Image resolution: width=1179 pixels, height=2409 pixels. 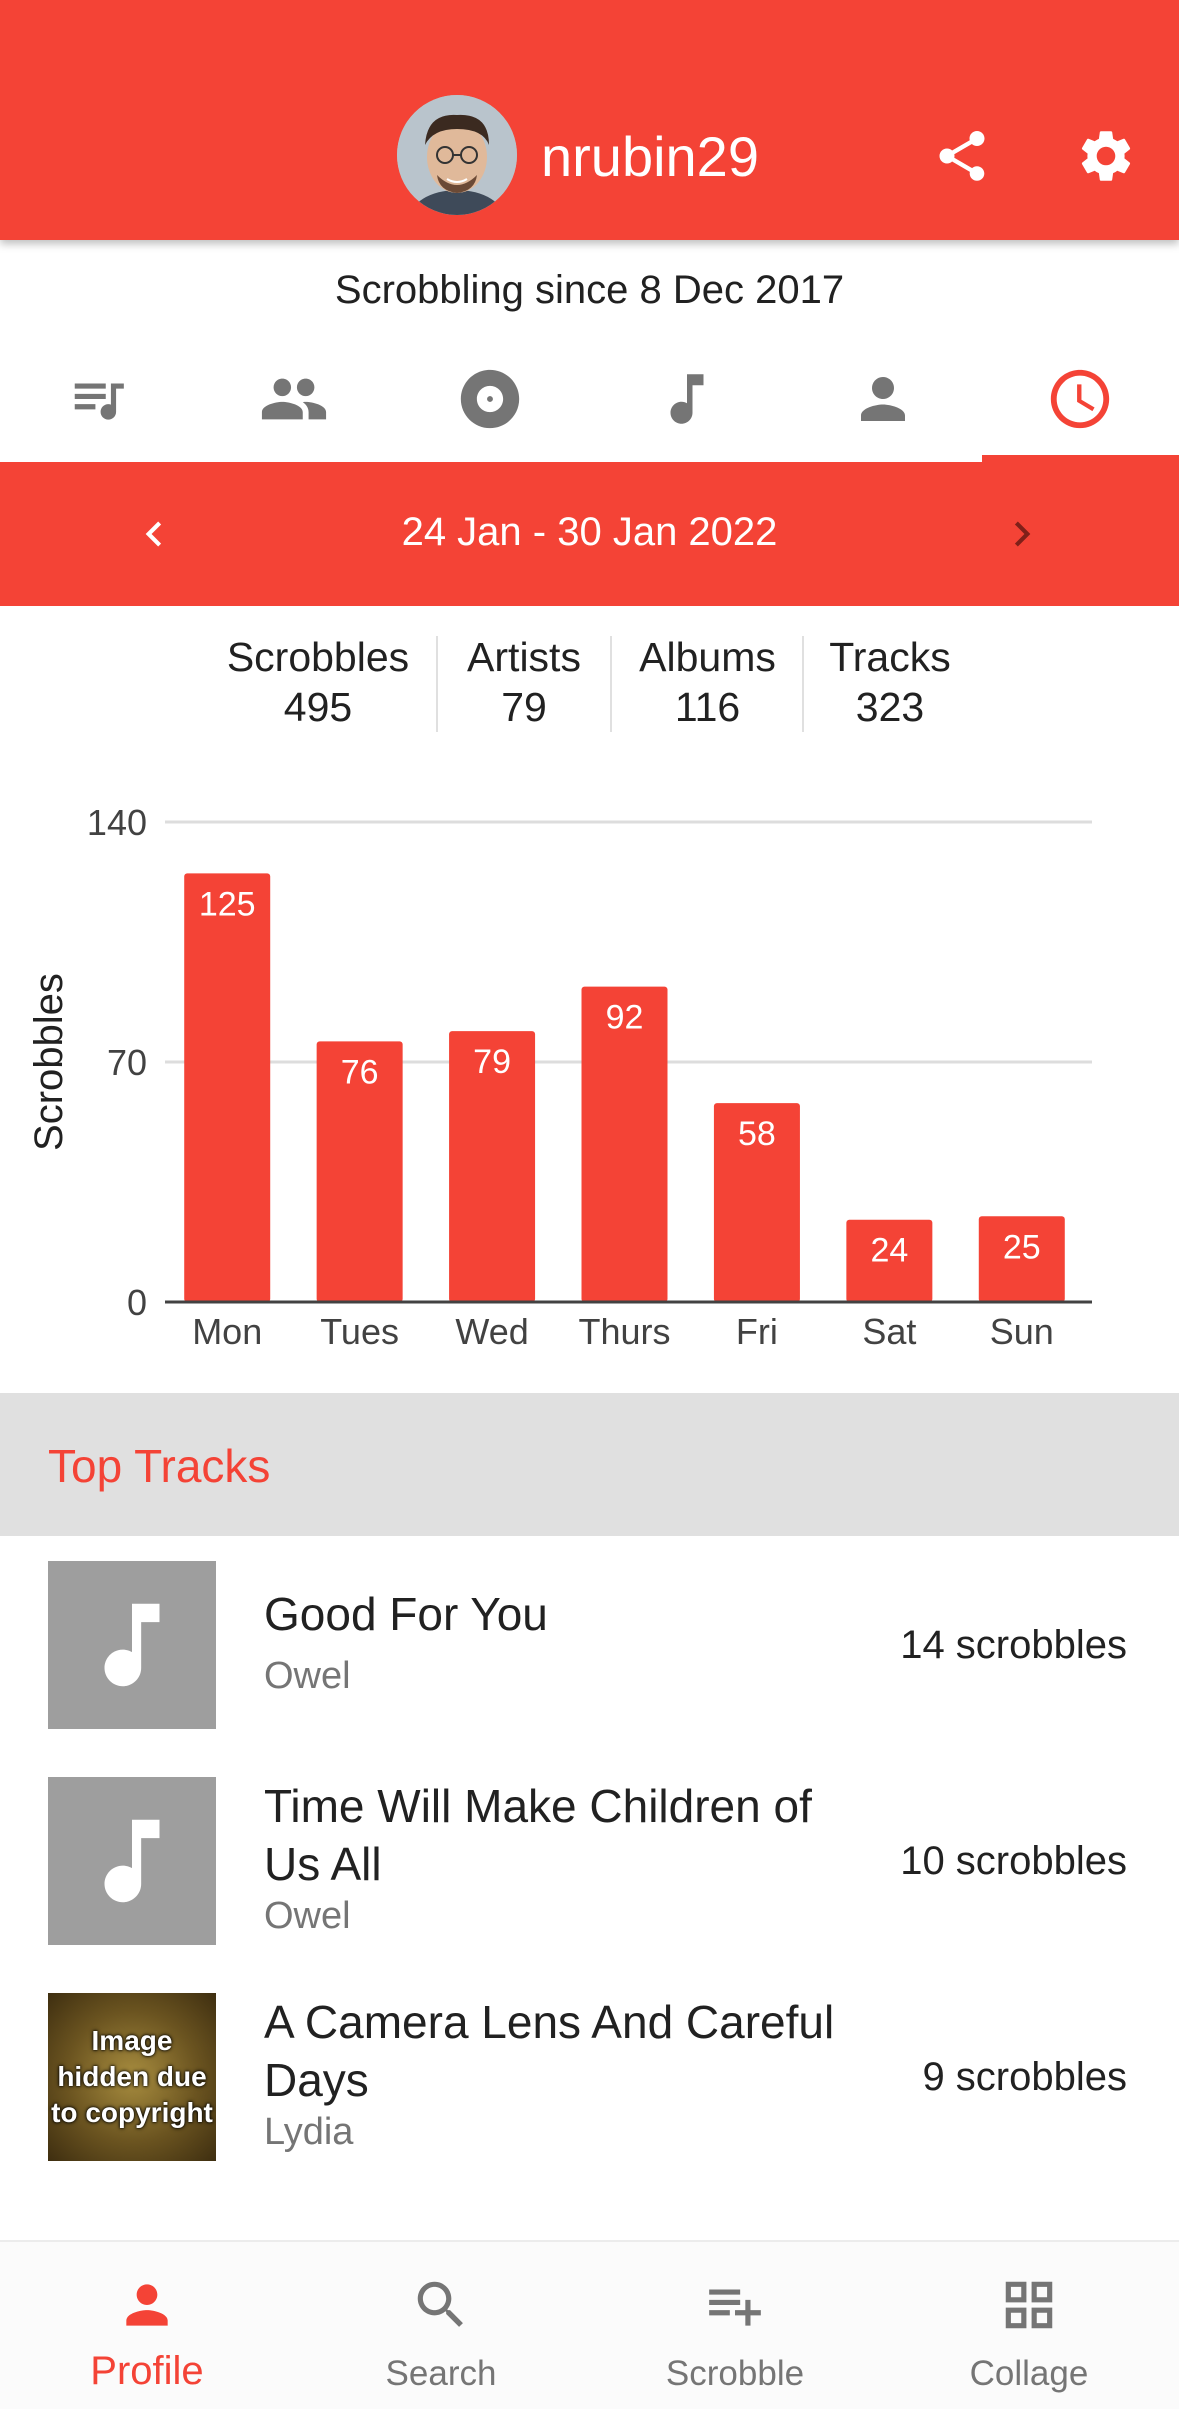 I want to click on grid-icon, so click(x=1029, y=2305).